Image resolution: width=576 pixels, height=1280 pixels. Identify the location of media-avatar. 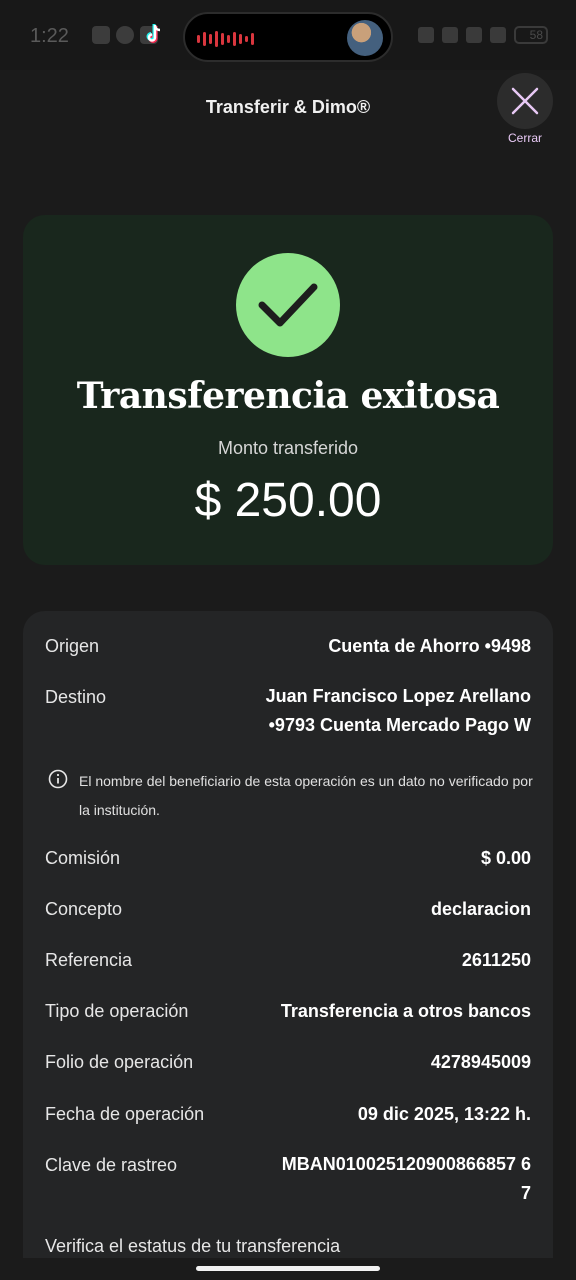
(365, 38).